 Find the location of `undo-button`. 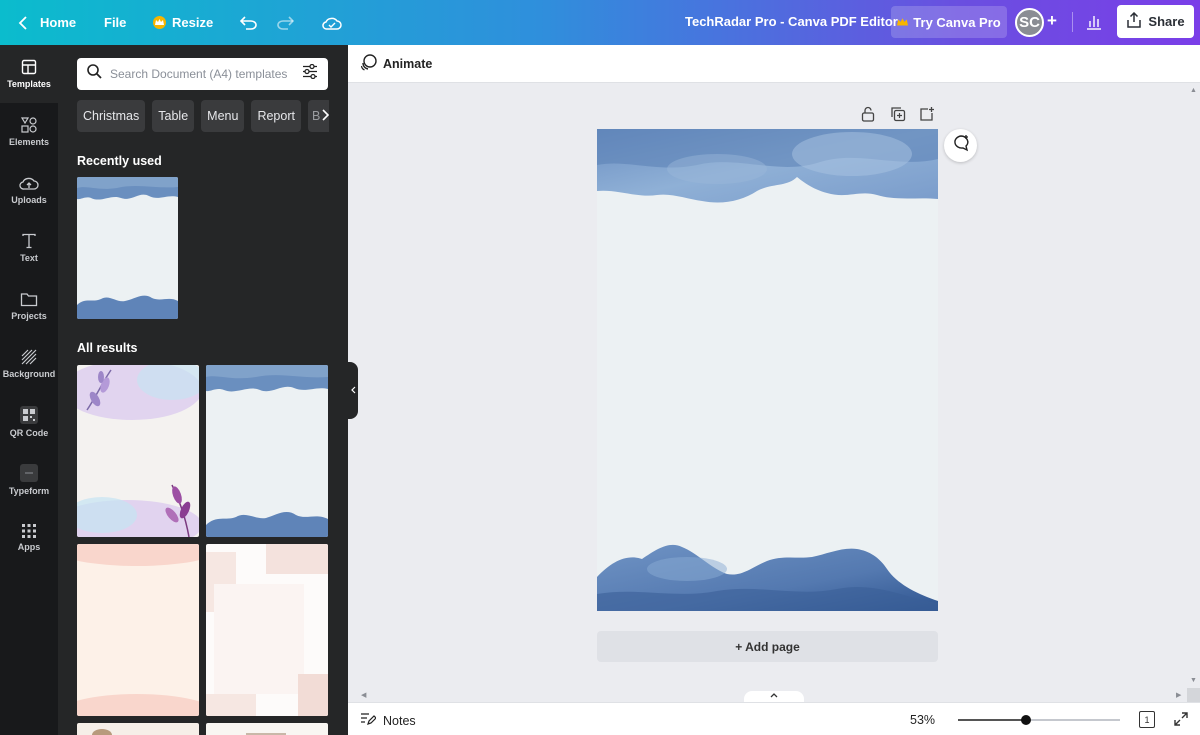

undo-button is located at coordinates (249, 22).